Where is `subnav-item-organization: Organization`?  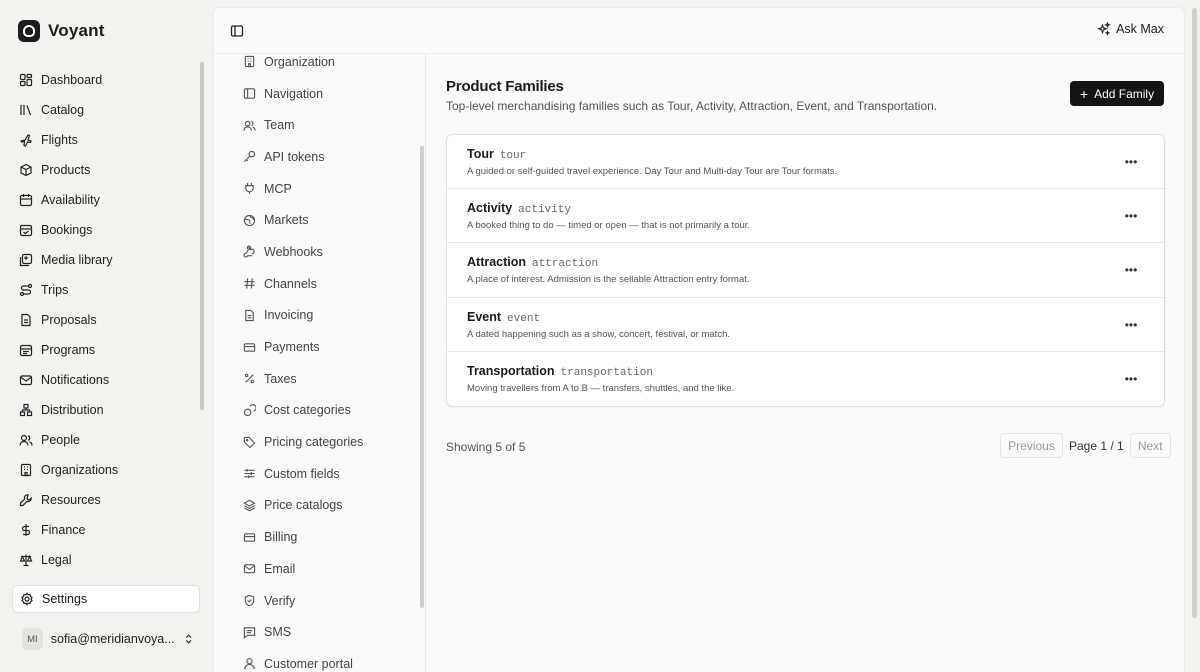
subnav-item-organization: Organization is located at coordinates (322, 66).